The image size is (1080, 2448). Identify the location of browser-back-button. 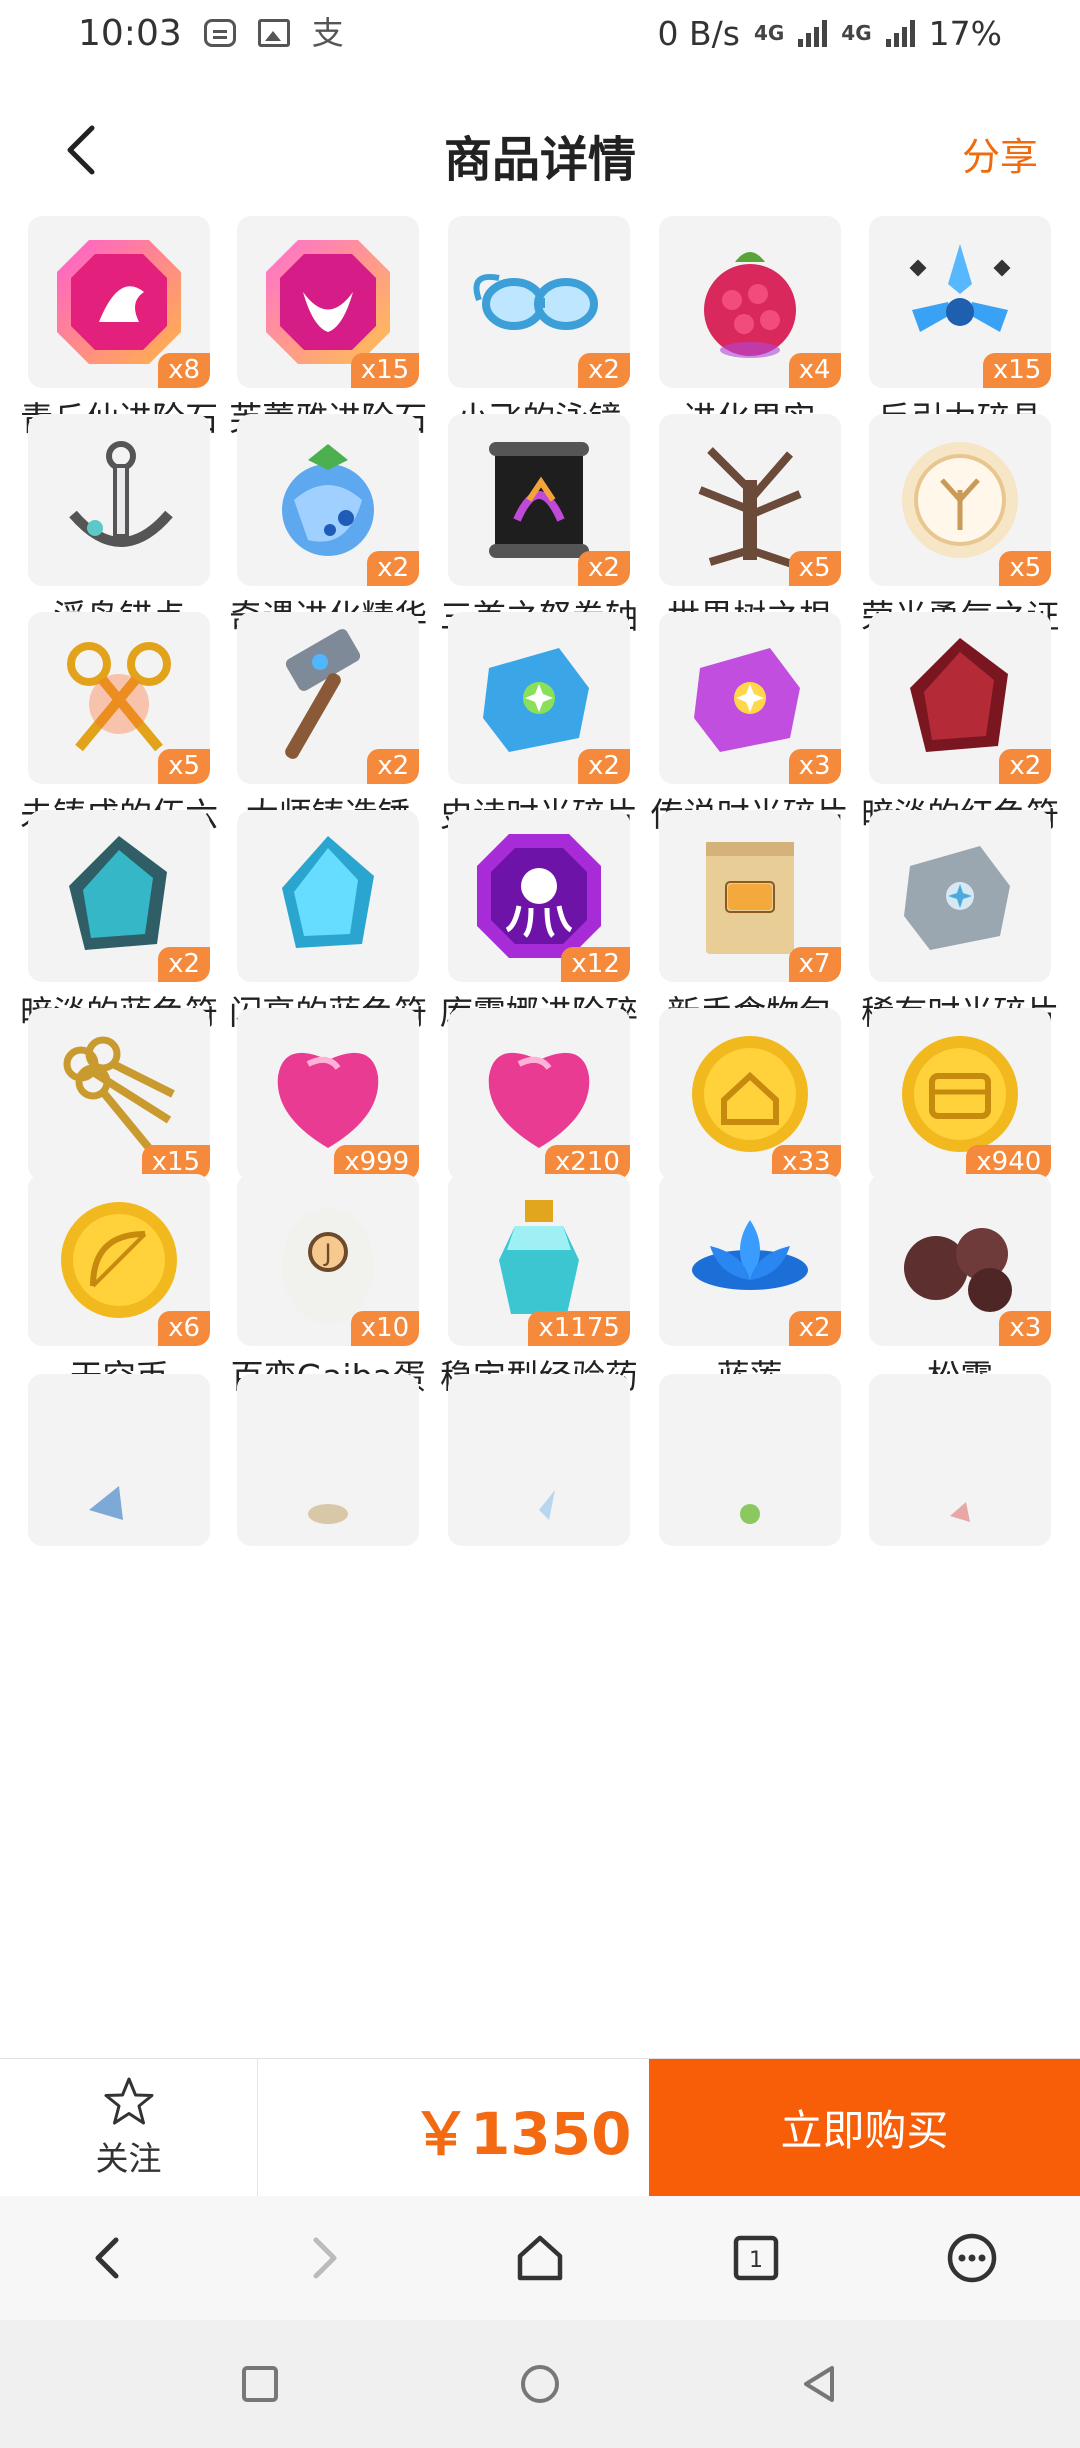
(108, 2258).